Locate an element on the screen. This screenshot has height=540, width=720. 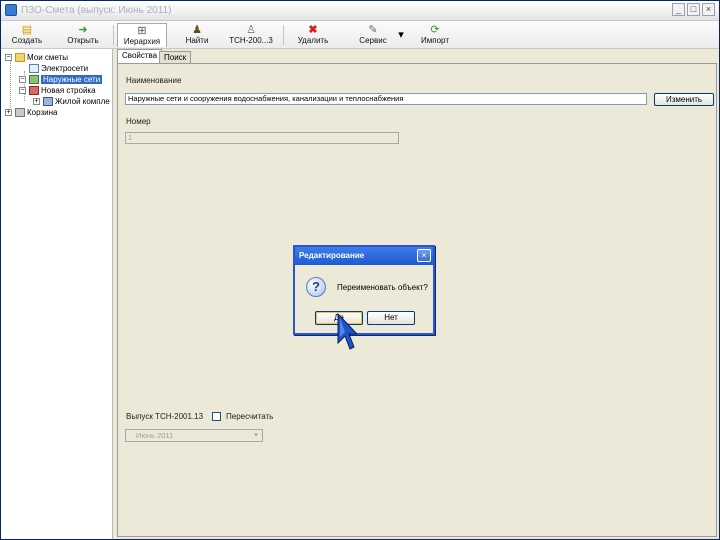
release-select: Июнь 2011 ▾ is located at coordinates (194, 435).